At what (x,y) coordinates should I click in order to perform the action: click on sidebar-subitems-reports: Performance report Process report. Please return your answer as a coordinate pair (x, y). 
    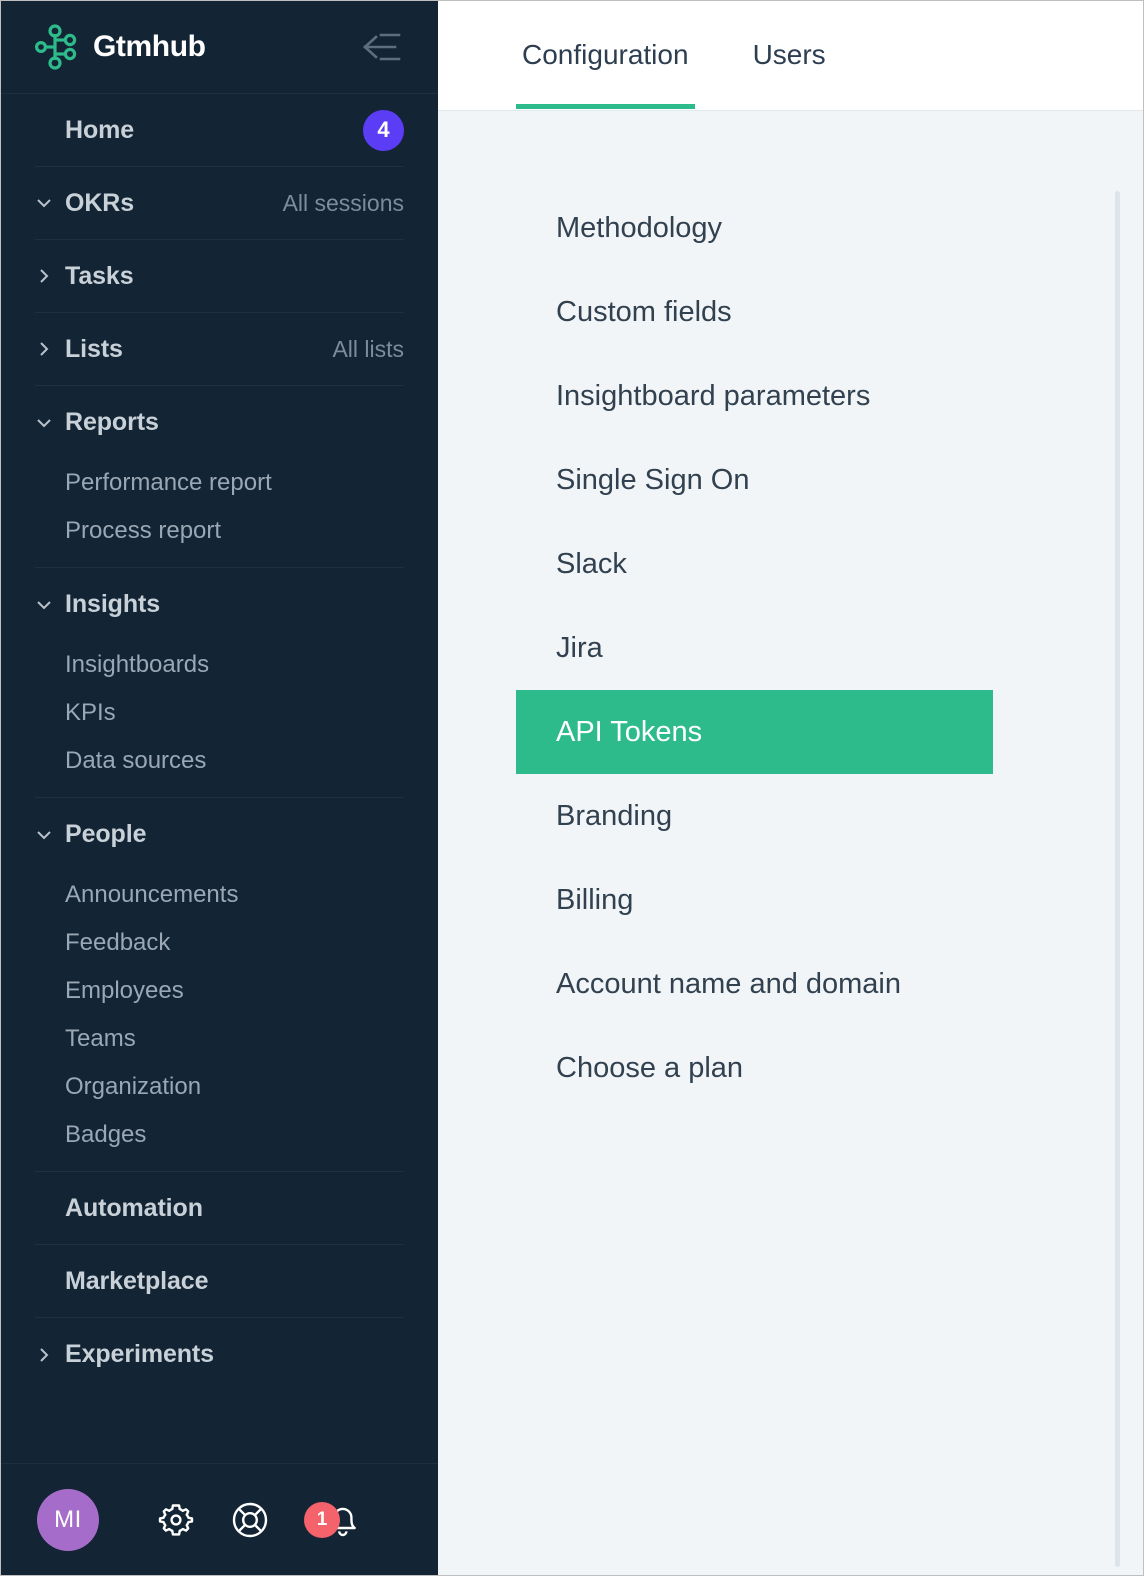
    Looking at the image, I should click on (219, 513).